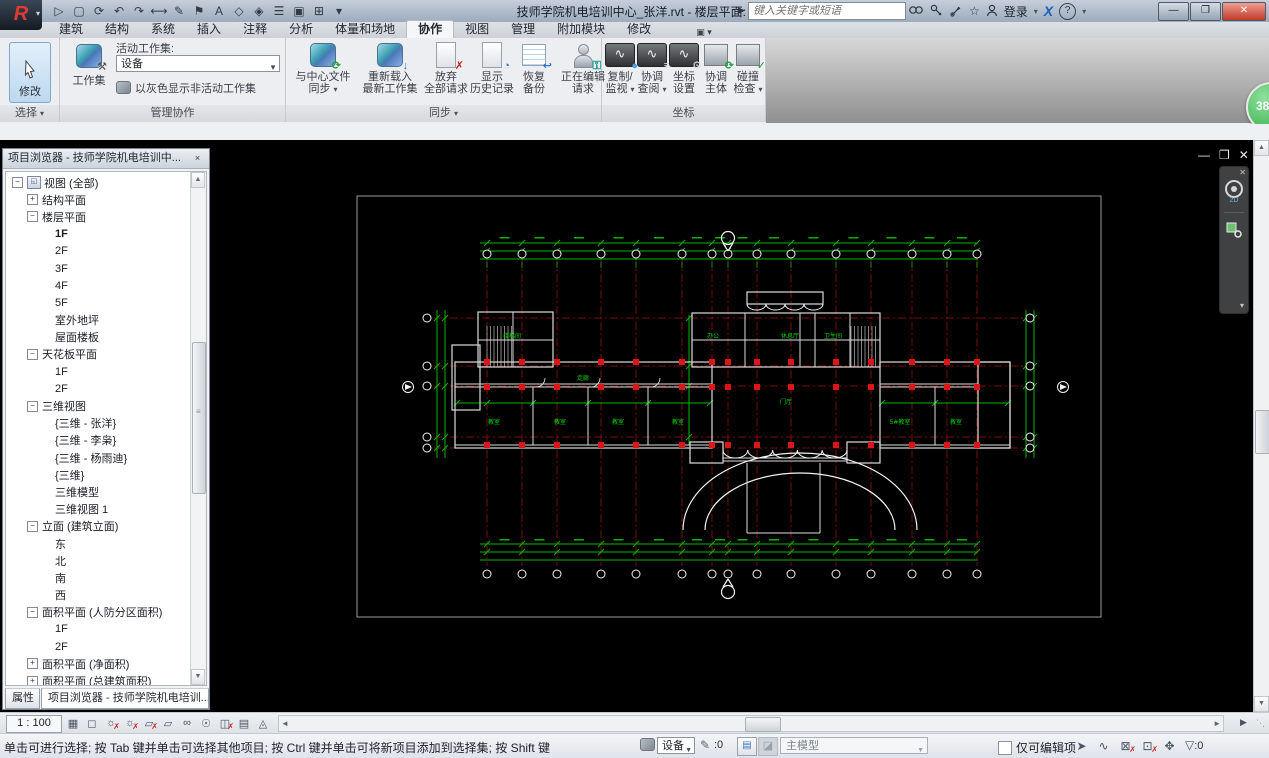 This screenshot has width=1269, height=758. I want to click on vertical-scroll-thumb, so click(1262, 432).